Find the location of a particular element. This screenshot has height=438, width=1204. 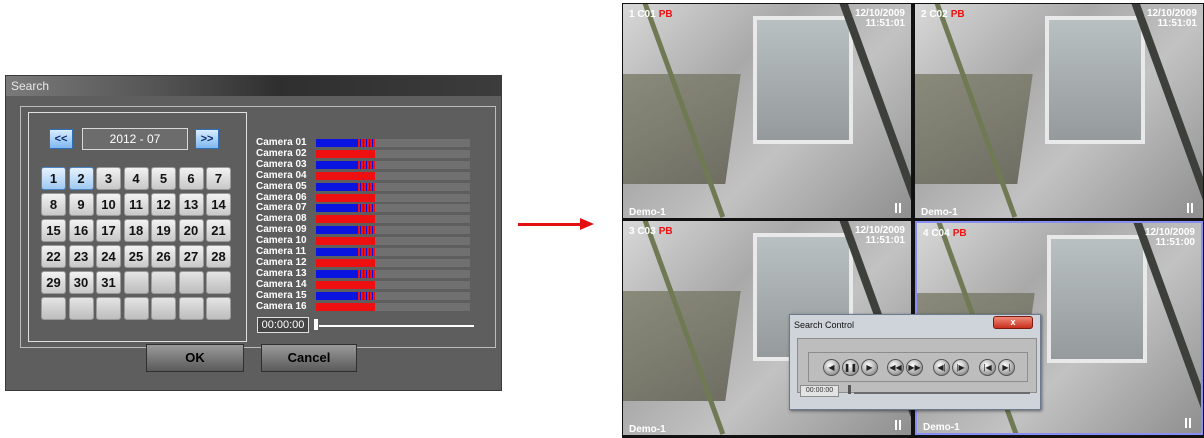

day-cell-18: 18 is located at coordinates (136, 230).